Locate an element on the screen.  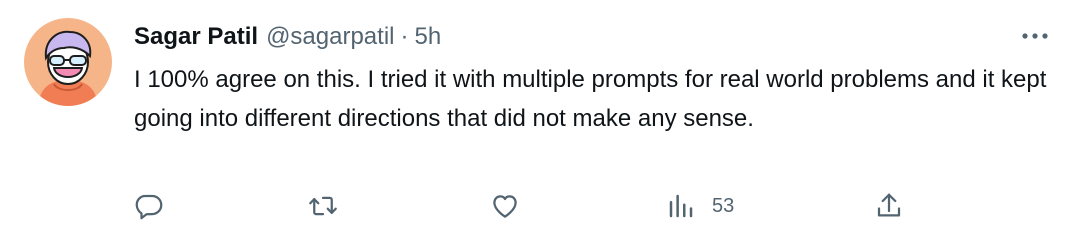
avatar is located at coordinates (68, 62).